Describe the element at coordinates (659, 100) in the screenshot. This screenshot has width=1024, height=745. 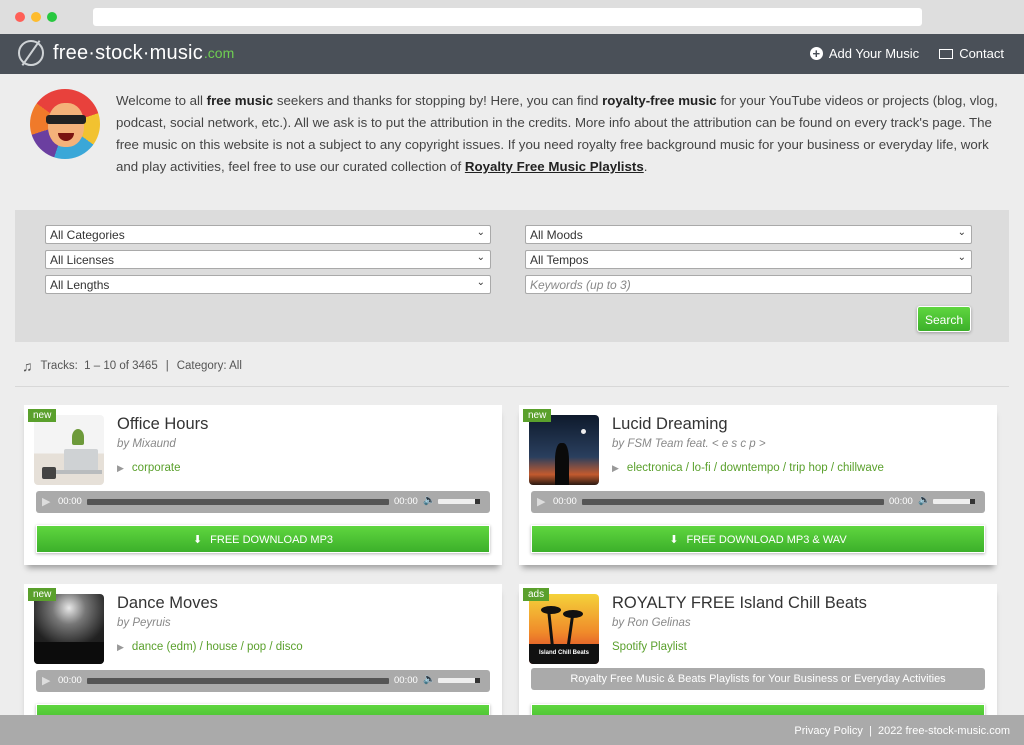
I see `intro-bold-royalty-free: royalty-free music` at that location.